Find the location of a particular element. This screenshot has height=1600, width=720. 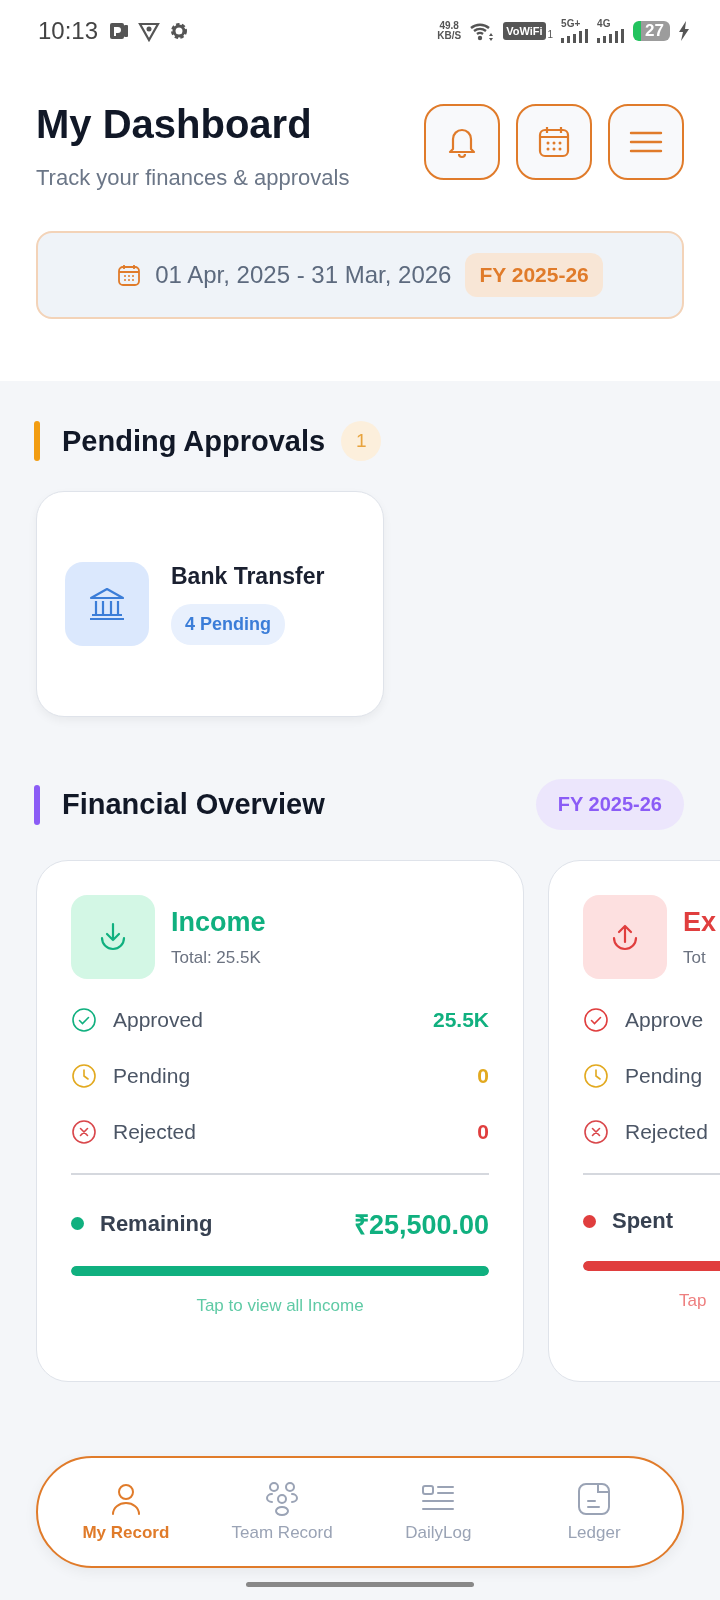

view-all-link: Tap to view all Income is located at coordinates (280, 1306).